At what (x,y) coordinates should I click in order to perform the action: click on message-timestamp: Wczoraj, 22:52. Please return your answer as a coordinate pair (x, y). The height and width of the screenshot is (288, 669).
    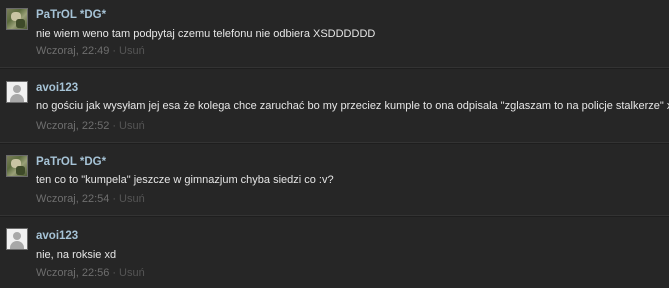
    Looking at the image, I should click on (73, 126).